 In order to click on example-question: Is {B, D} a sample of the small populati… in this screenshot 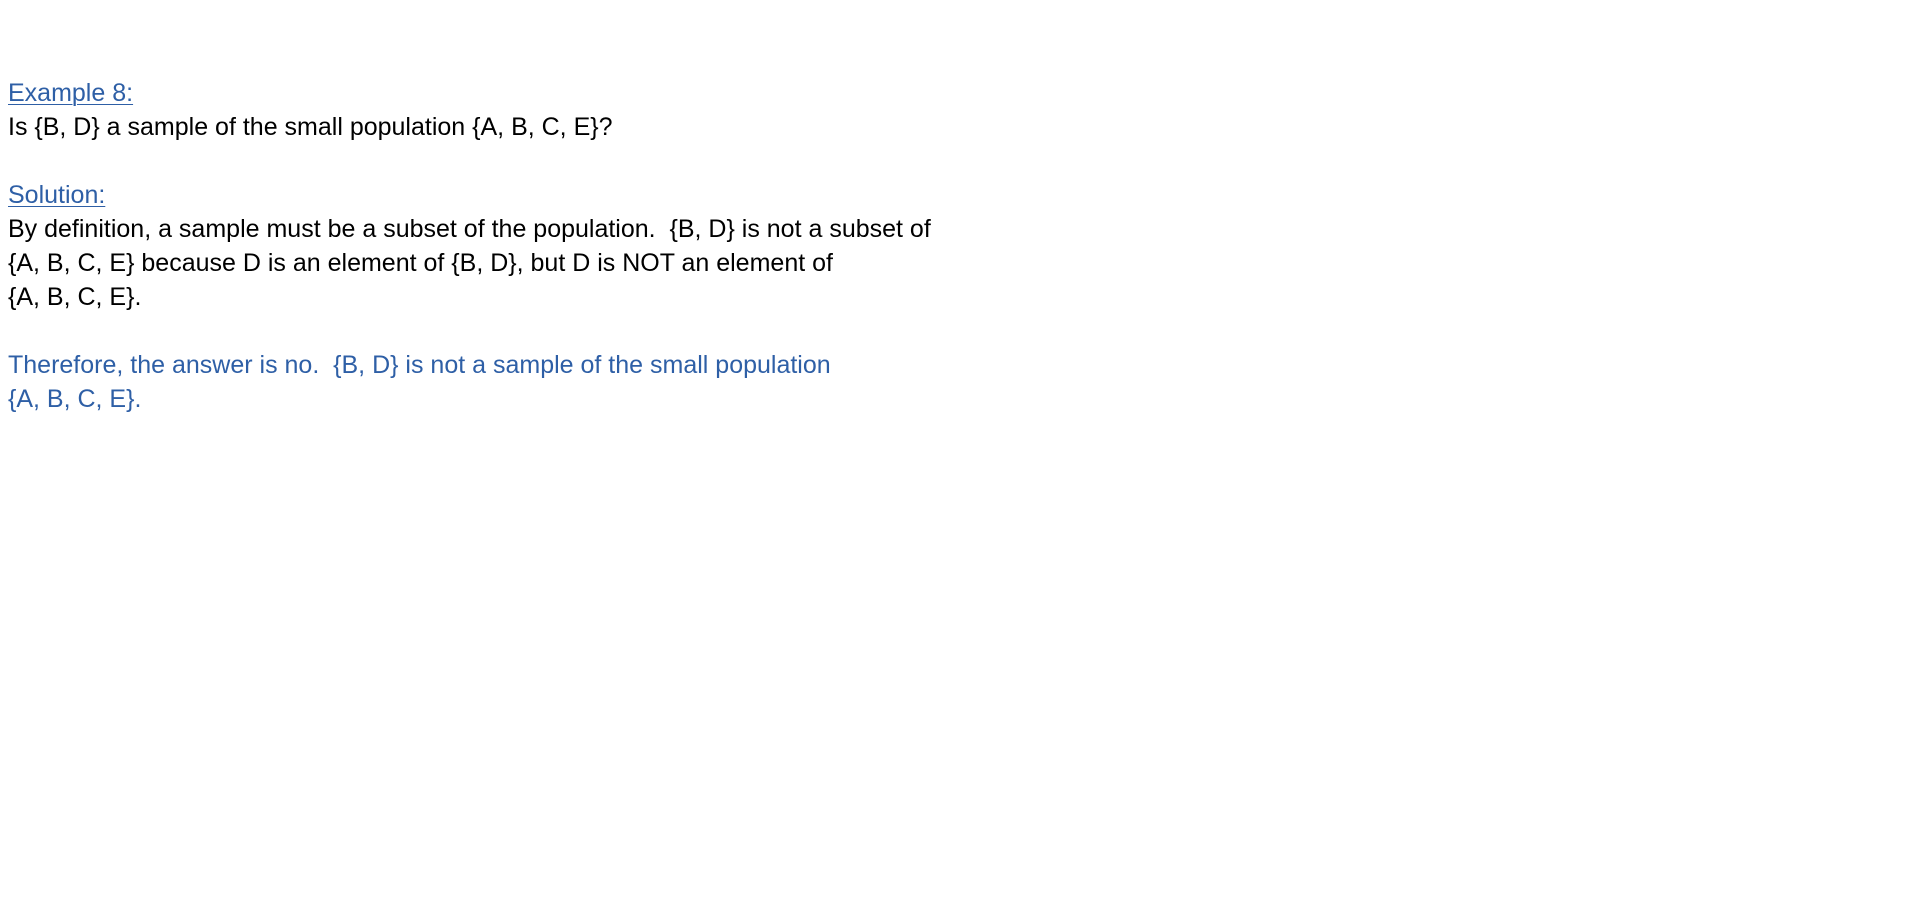, I will do `click(310, 127)`.